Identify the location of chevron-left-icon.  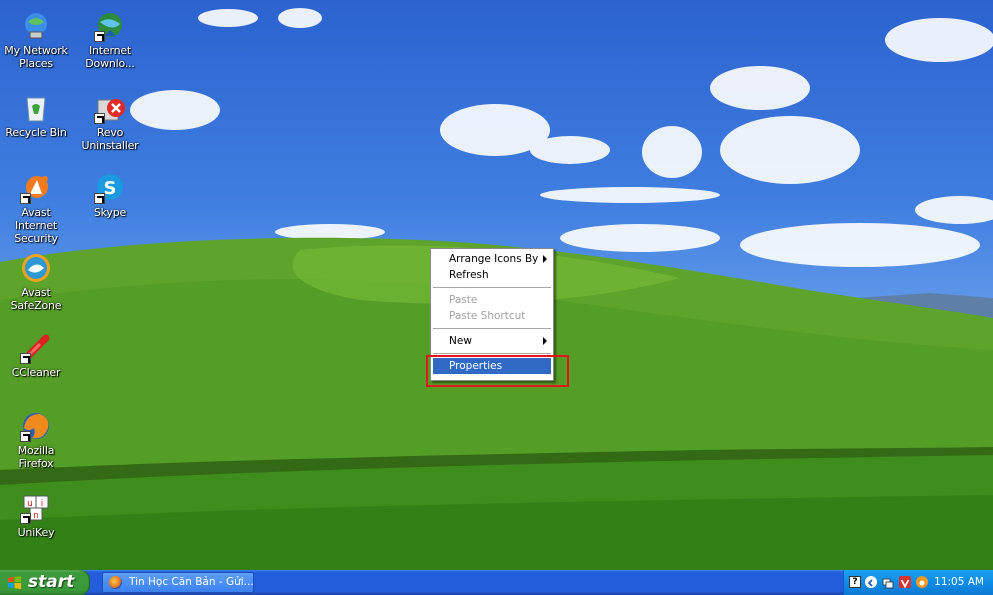
(871, 582).